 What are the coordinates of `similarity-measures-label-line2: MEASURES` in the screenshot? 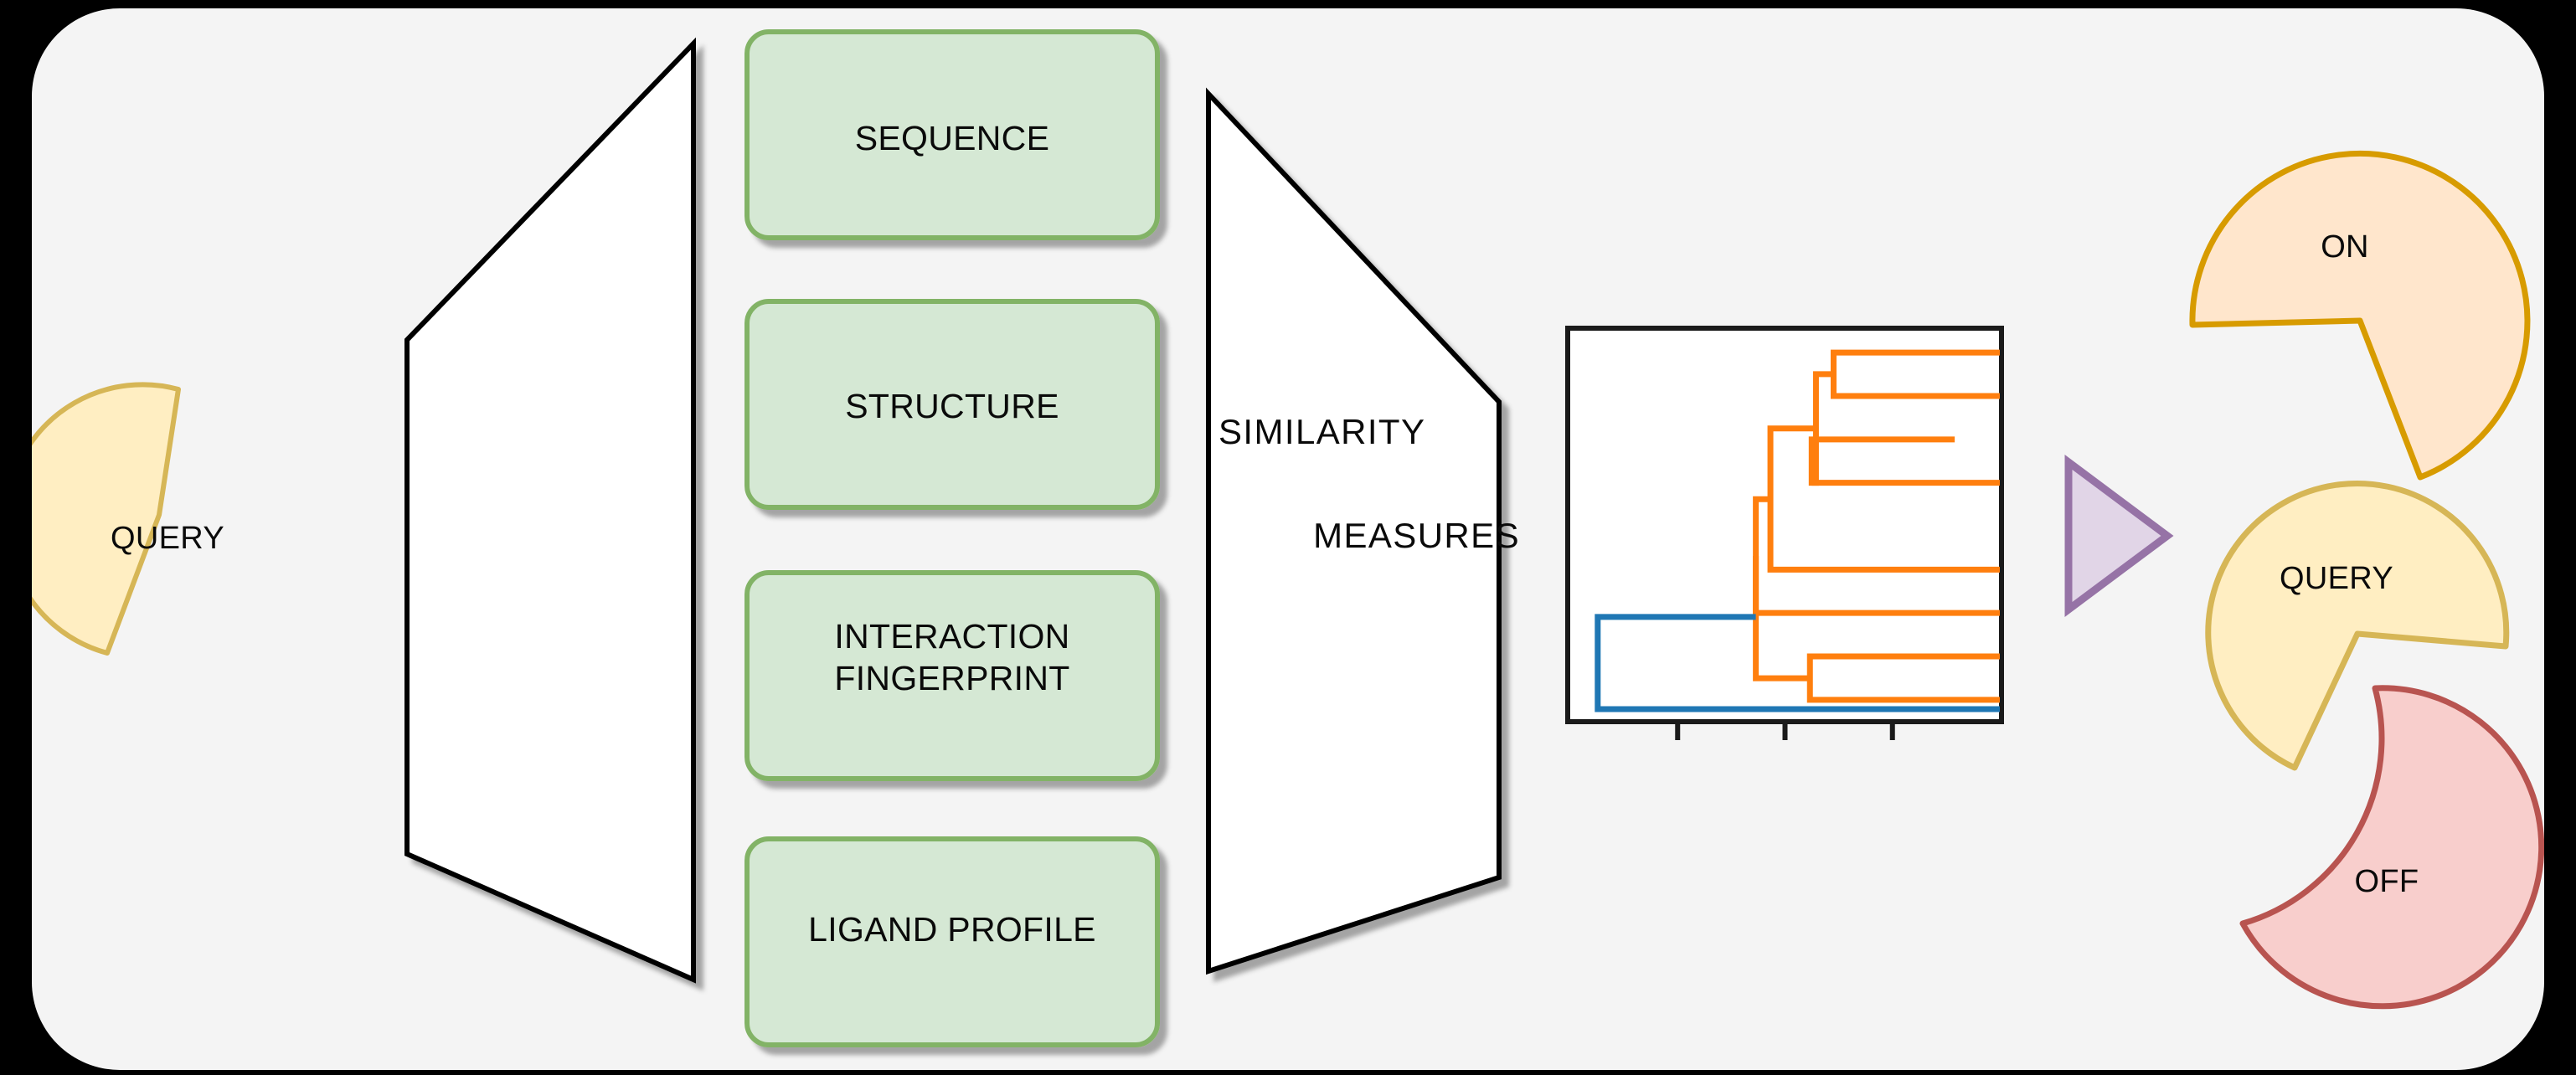 It's located at (1416, 535).